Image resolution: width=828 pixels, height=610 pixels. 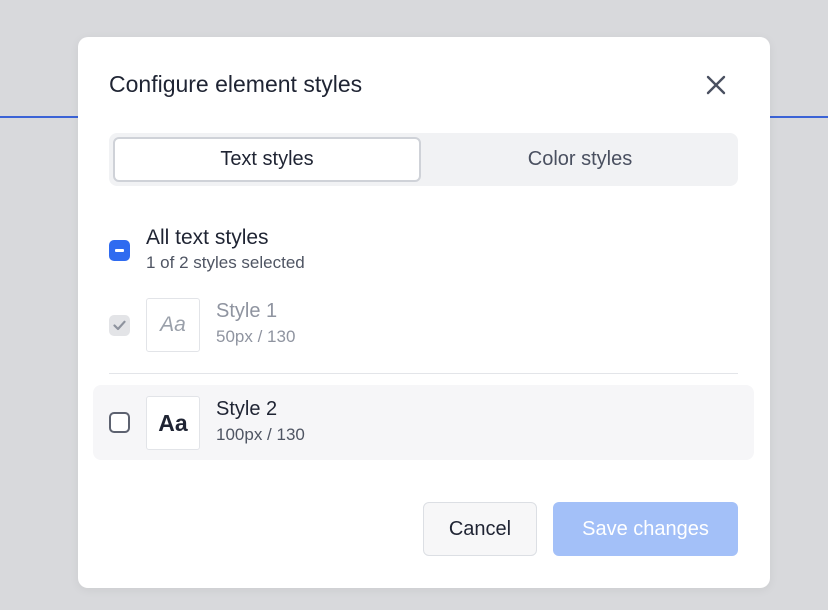 What do you see at coordinates (580, 159) in the screenshot?
I see `tab-color-styles: Color styles` at bounding box center [580, 159].